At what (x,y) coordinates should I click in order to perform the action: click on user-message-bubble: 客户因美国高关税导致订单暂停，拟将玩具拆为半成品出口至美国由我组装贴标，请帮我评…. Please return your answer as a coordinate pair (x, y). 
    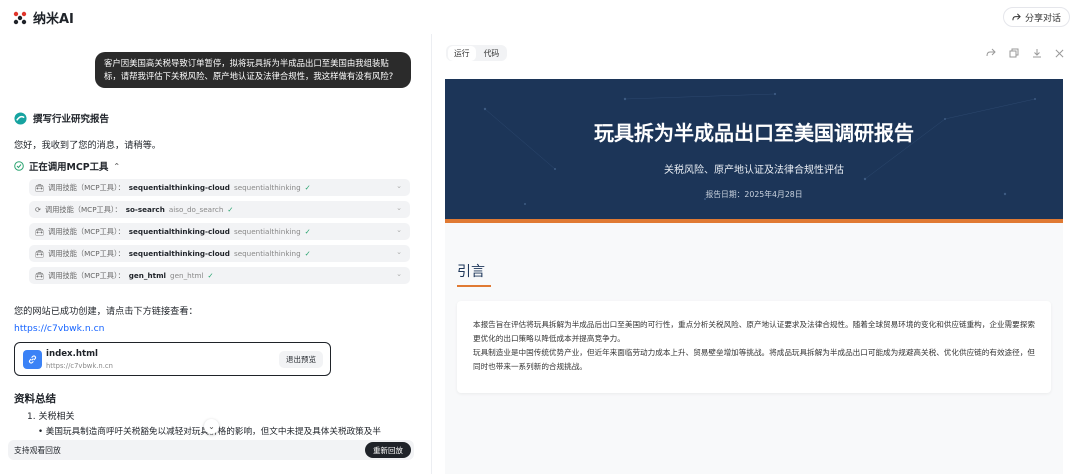
    Looking at the image, I should click on (253, 70).